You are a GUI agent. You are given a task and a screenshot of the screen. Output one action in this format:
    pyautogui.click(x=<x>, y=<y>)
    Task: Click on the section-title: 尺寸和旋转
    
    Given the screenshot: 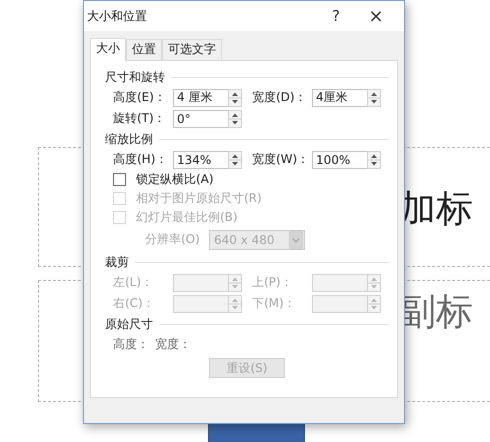 What is the action you would take?
    pyautogui.click(x=135, y=77)
    